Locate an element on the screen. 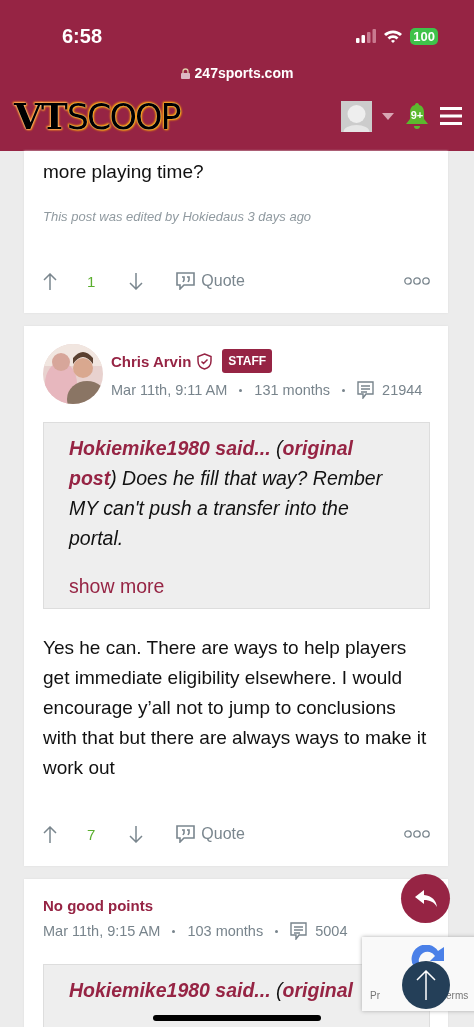 The height and width of the screenshot is (1027, 474). bell-icon is located at coordinates (417, 116).